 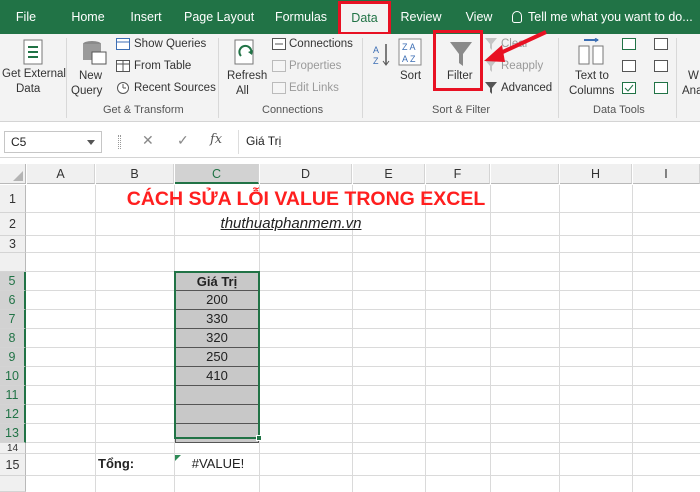 I want to click on insert-function-icon: fx, so click(x=216, y=139).